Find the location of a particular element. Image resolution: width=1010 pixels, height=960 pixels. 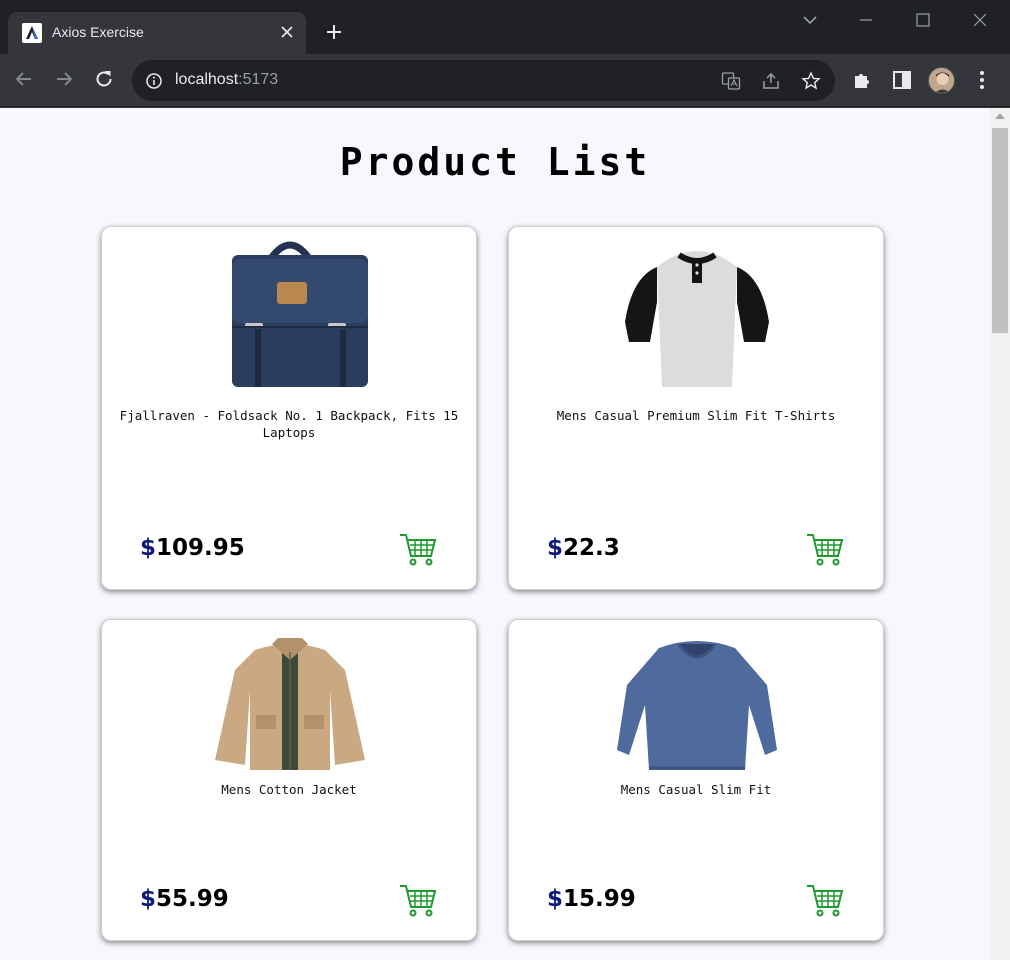

backpack-image is located at coordinates (290, 314).